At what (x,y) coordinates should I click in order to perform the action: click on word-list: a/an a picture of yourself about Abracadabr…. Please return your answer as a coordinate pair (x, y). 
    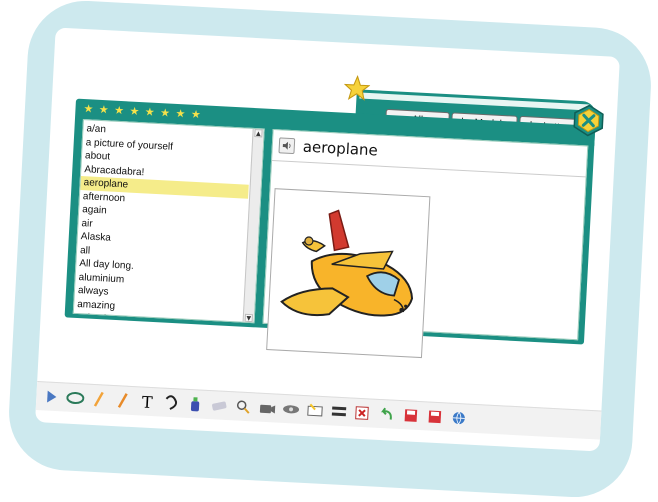
    Looking at the image, I should click on (168, 221).